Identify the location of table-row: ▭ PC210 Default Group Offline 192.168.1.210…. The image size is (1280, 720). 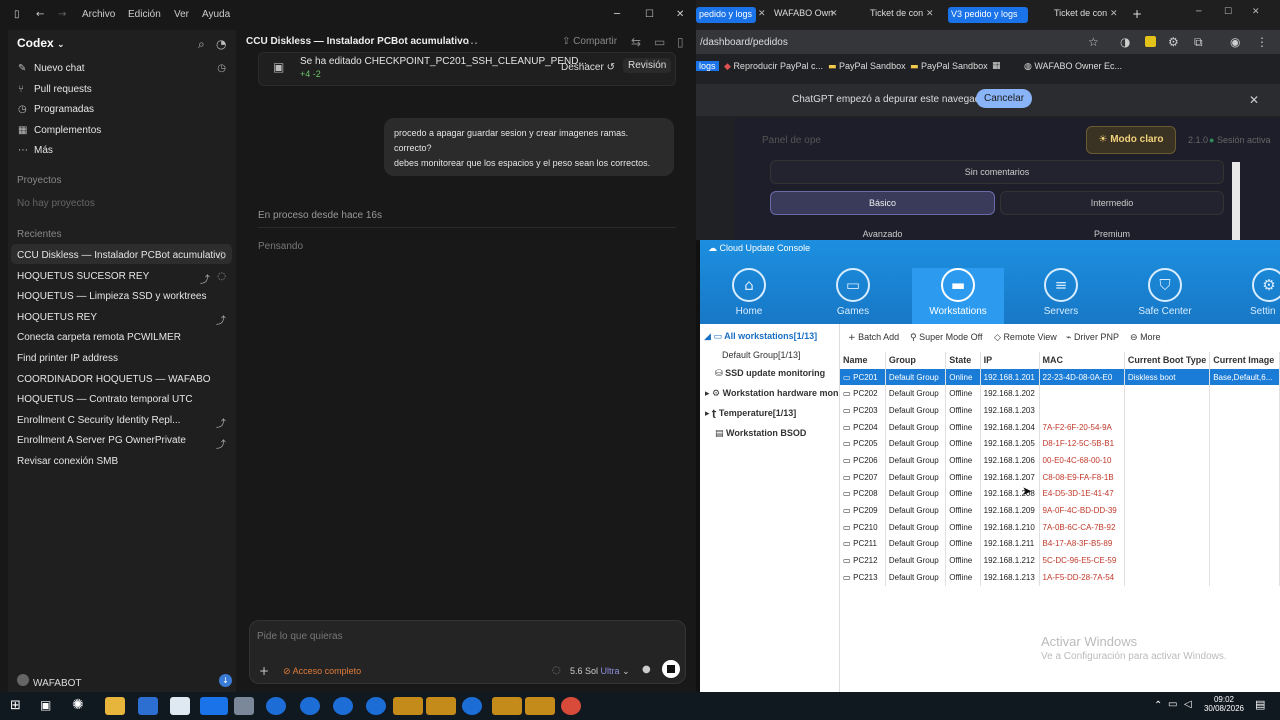
(1060, 527).